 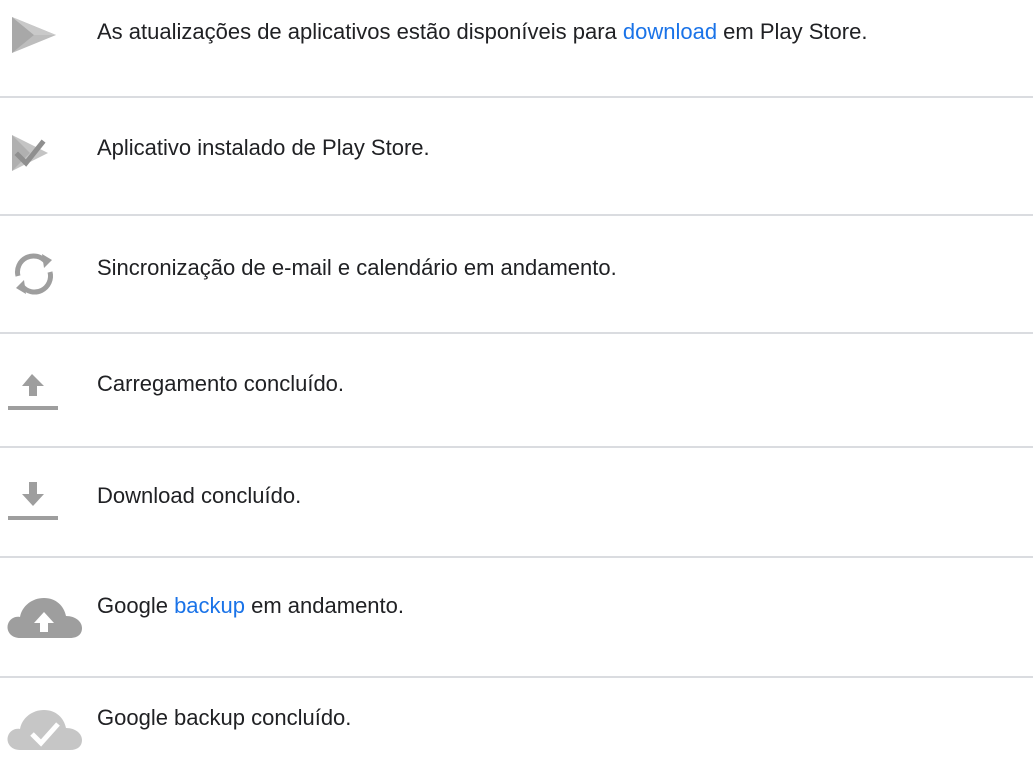 I want to click on list-item: Google backup concluído., so click(x=516, y=718).